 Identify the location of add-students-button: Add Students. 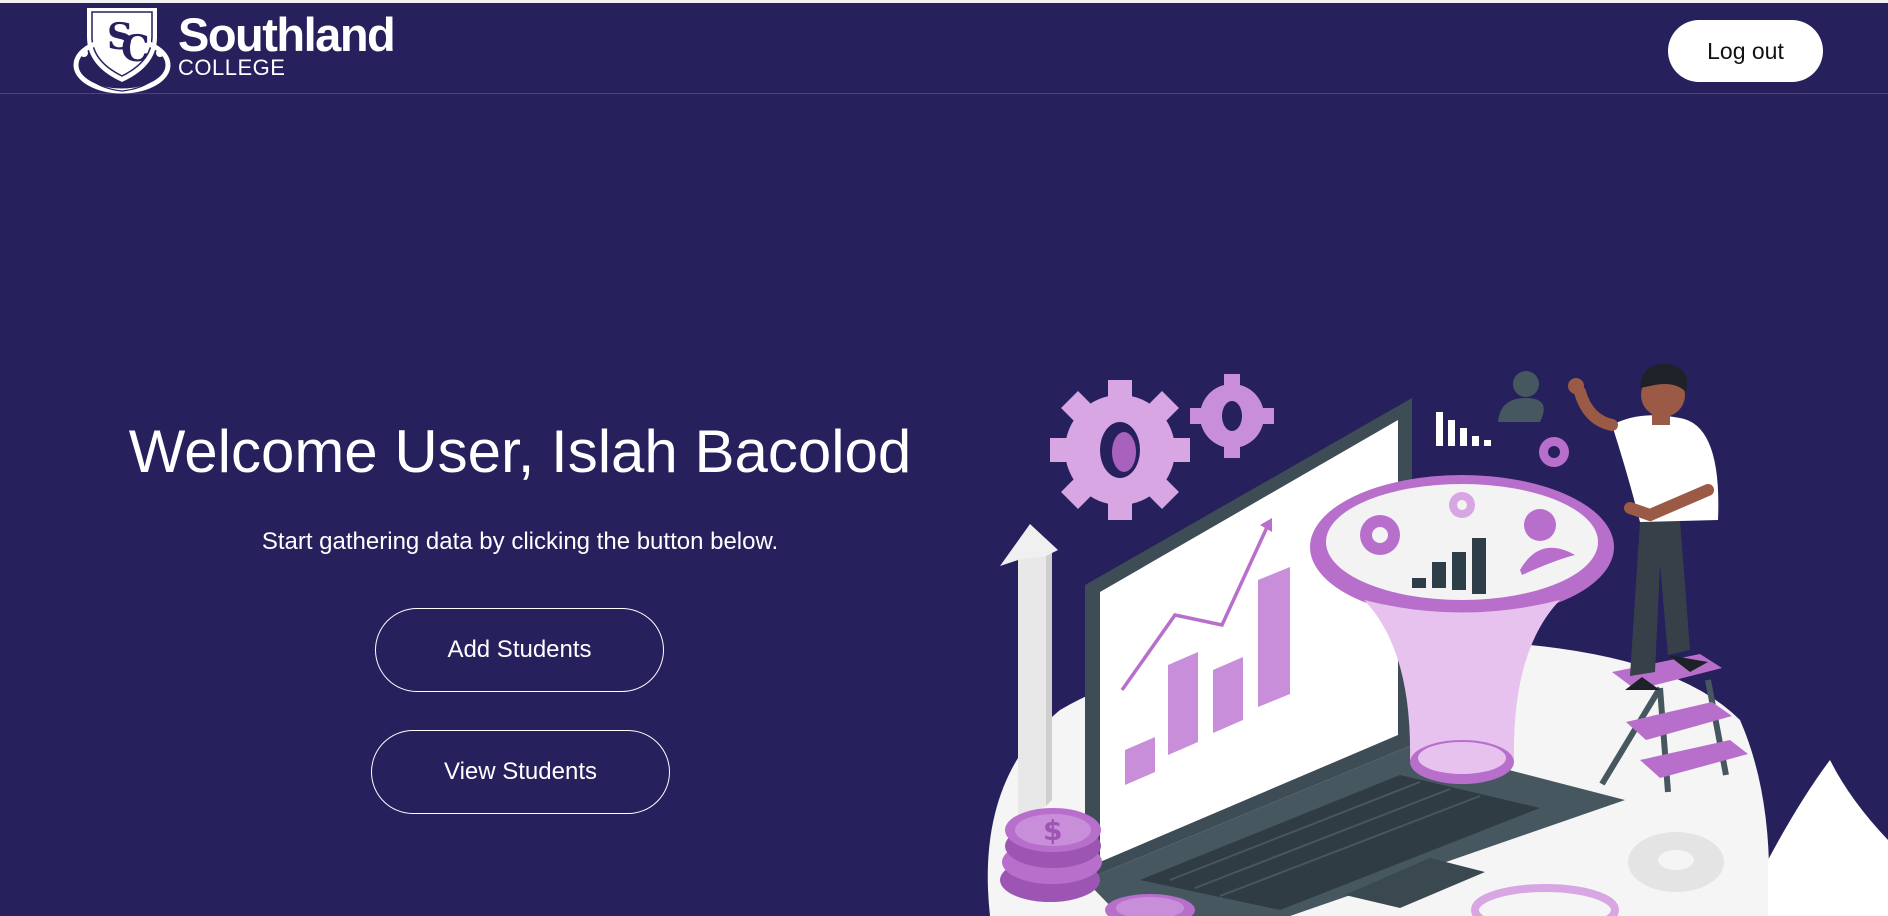
(519, 650).